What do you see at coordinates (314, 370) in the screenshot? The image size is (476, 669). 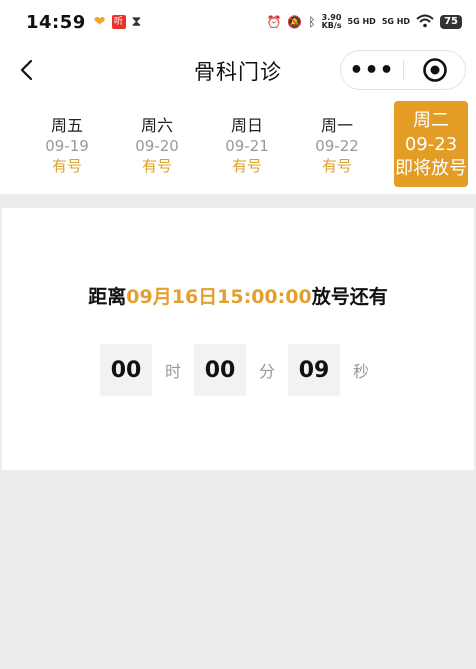 I see `countdown-seconds: 09` at bounding box center [314, 370].